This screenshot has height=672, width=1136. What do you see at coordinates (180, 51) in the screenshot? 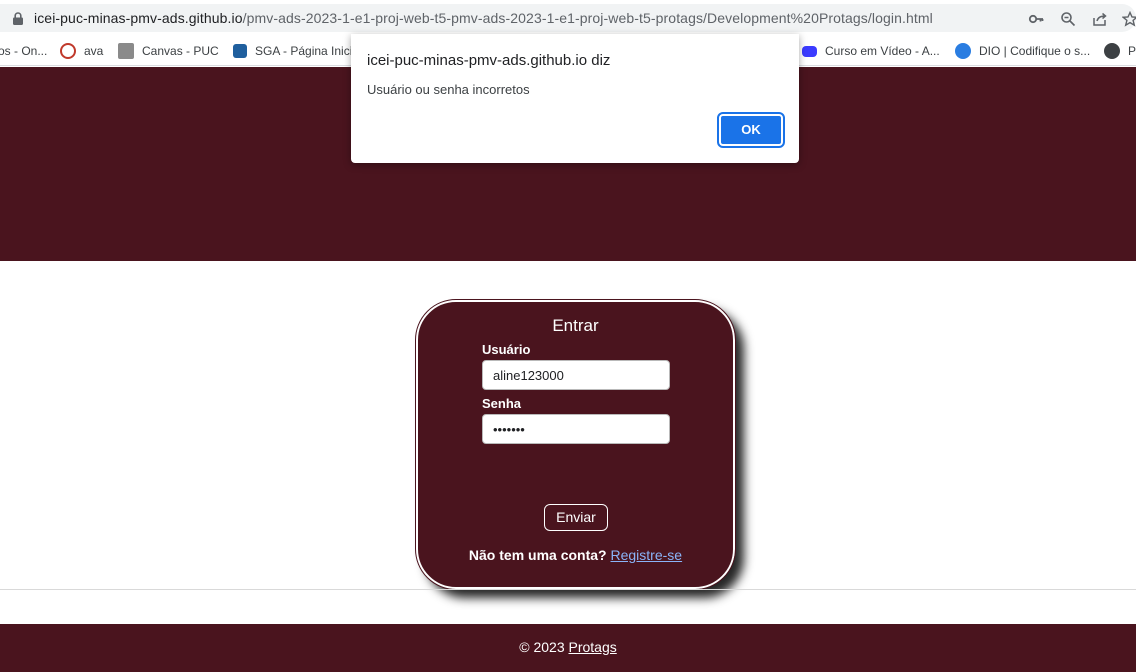
I see `bookmark-label: Canvas - PUC` at bounding box center [180, 51].